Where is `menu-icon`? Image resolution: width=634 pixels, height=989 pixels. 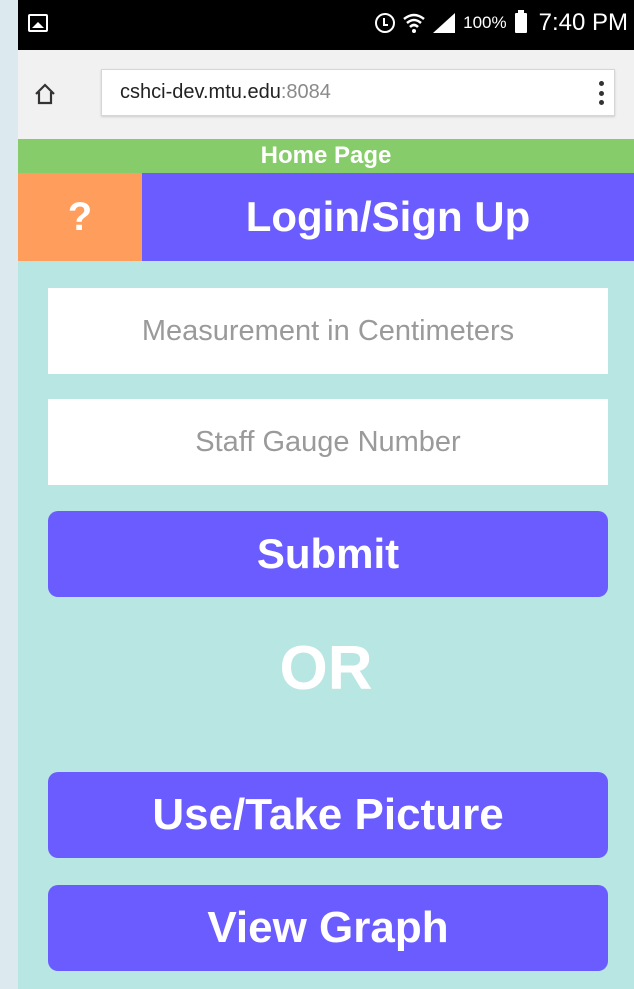
menu-icon is located at coordinates (601, 93).